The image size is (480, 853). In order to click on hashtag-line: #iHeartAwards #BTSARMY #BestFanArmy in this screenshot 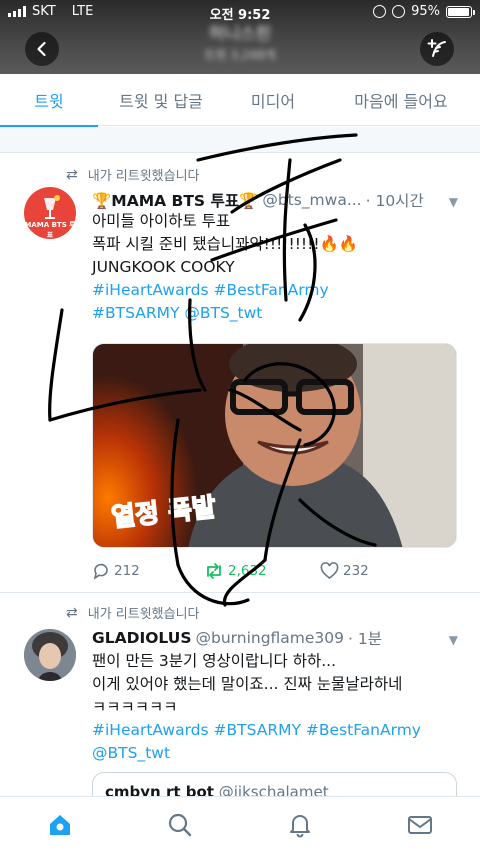, I will do `click(274, 730)`.